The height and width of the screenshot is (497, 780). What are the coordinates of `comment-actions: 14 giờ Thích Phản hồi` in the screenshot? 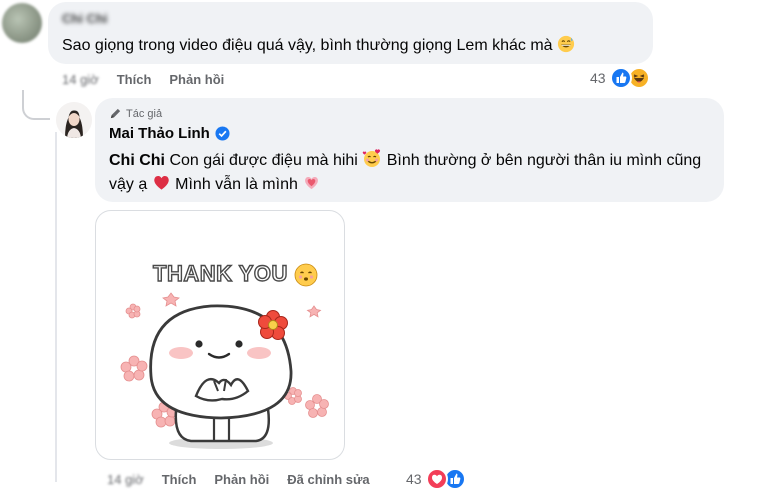 It's located at (152, 79).